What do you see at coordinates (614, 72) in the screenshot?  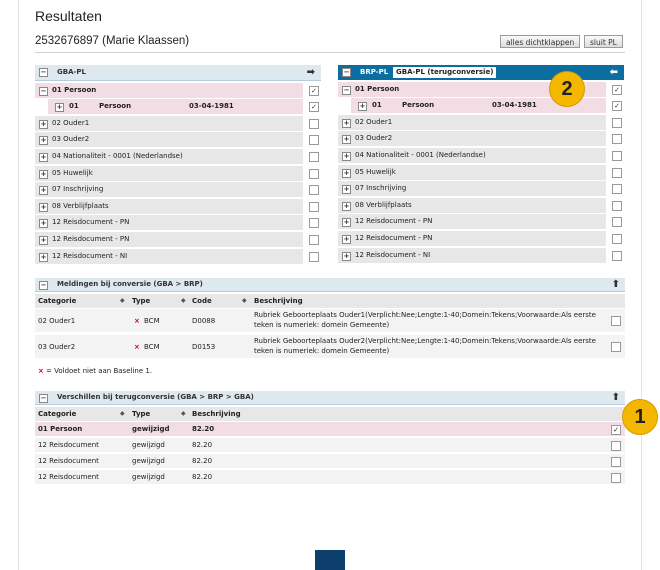 I see `arrow-left-icon: ⬅` at bounding box center [614, 72].